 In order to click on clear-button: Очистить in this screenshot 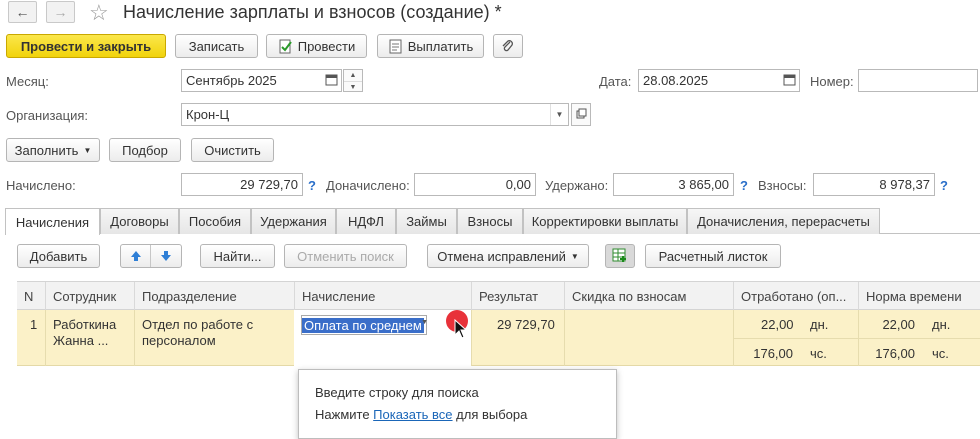, I will do `click(232, 150)`.